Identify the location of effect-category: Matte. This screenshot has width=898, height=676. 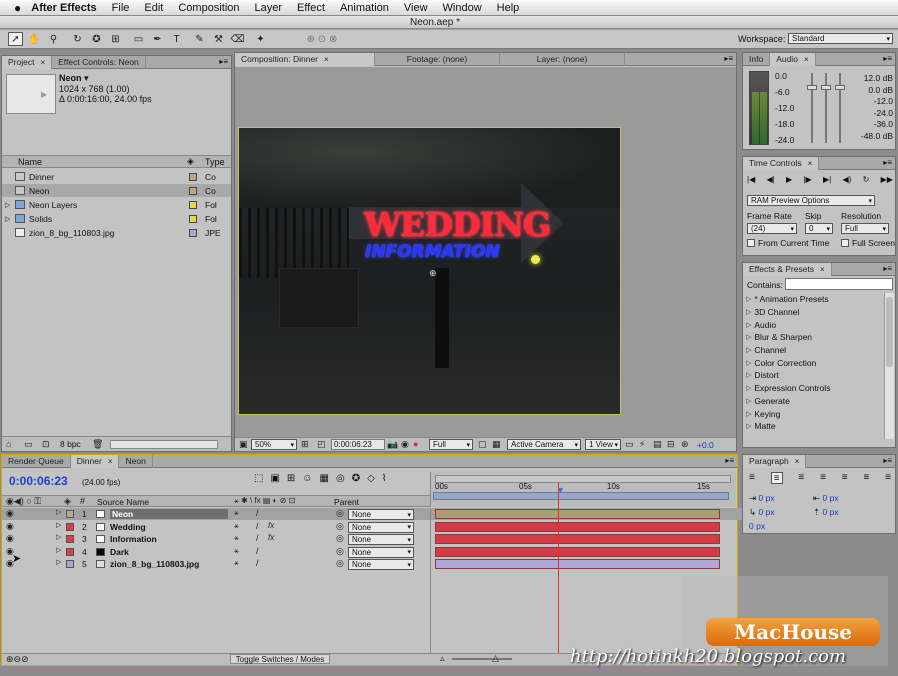
(813, 426).